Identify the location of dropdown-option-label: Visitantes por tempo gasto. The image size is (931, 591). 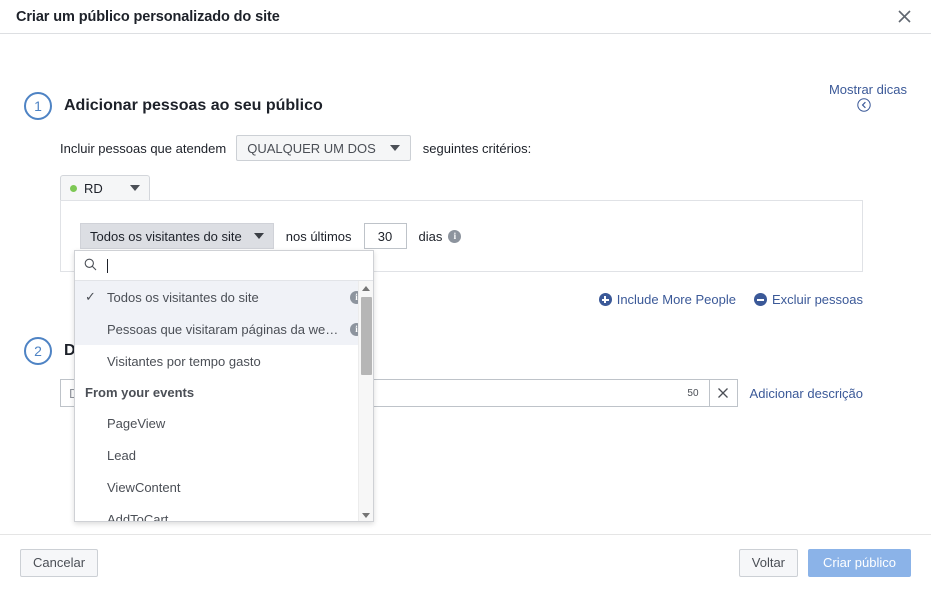
(184, 361).